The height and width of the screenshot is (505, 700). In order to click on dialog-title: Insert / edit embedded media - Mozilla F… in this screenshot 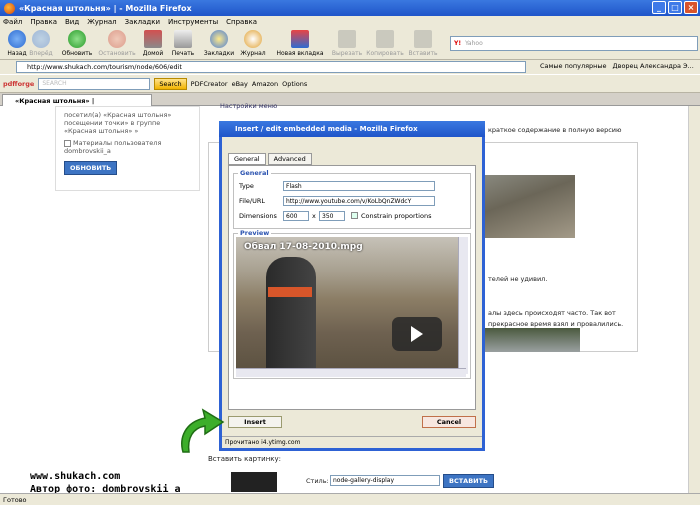, I will do `click(326, 129)`.